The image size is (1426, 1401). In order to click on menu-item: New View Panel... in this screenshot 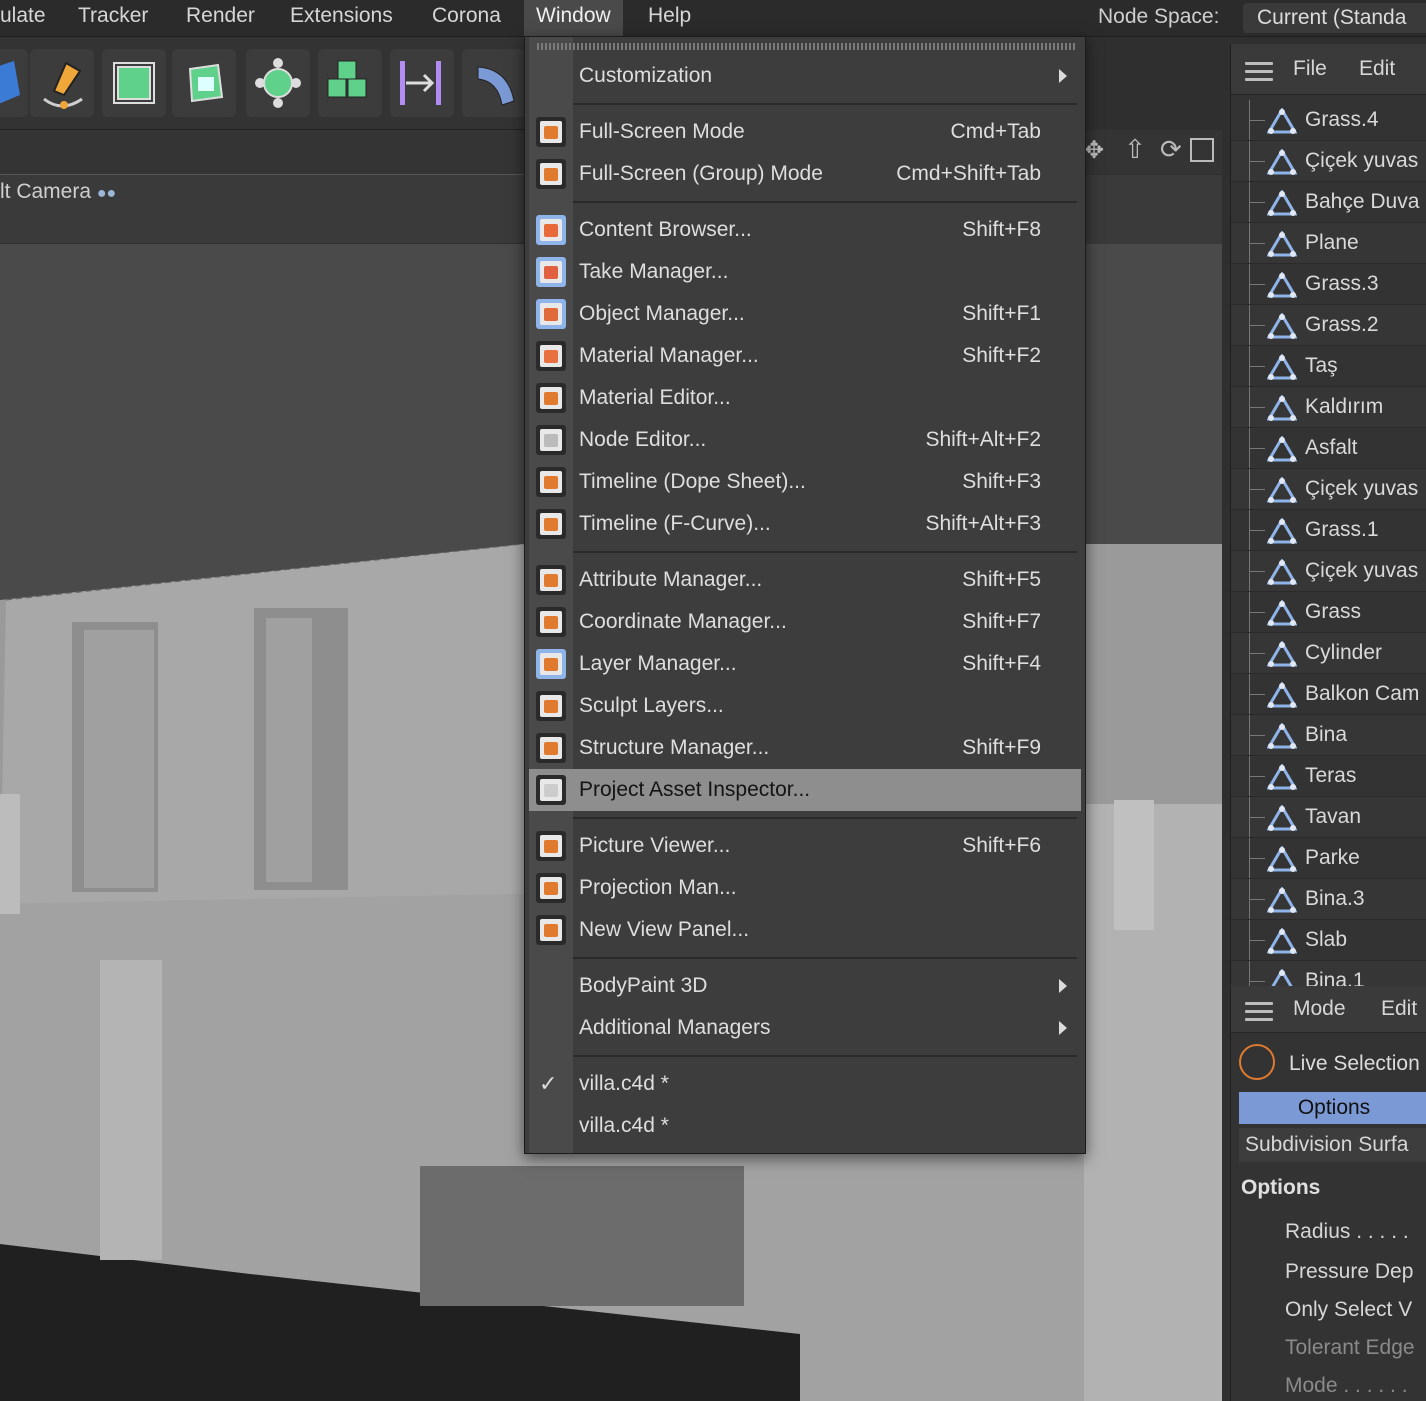, I will do `click(805, 930)`.